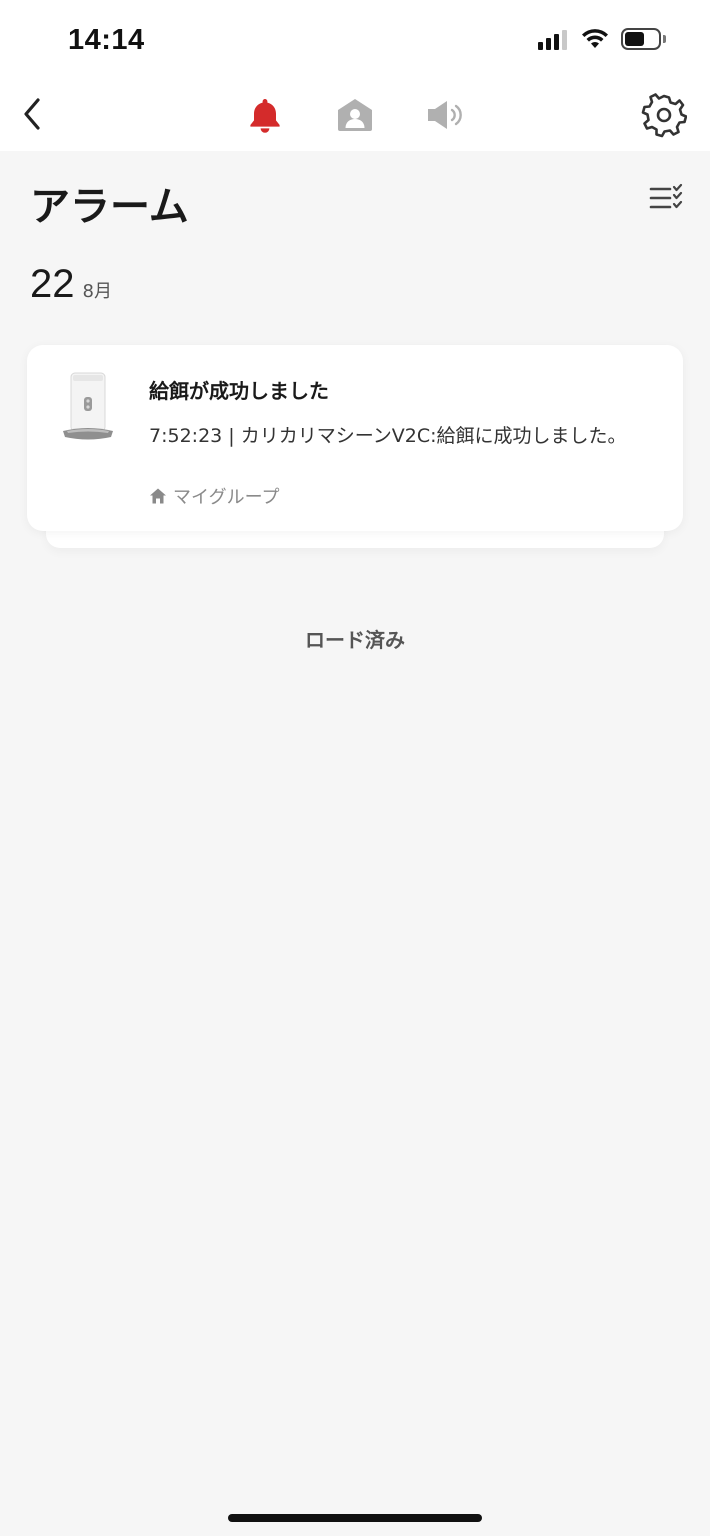 Image resolution: width=710 pixels, height=1536 pixels. I want to click on status-time: 14:14, so click(106, 40).